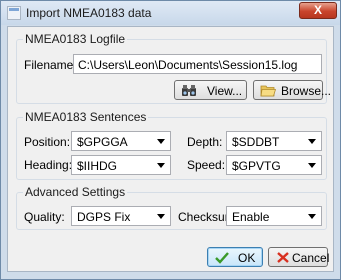 The height and width of the screenshot is (280, 341). I want to click on close-button: X, so click(318, 10).